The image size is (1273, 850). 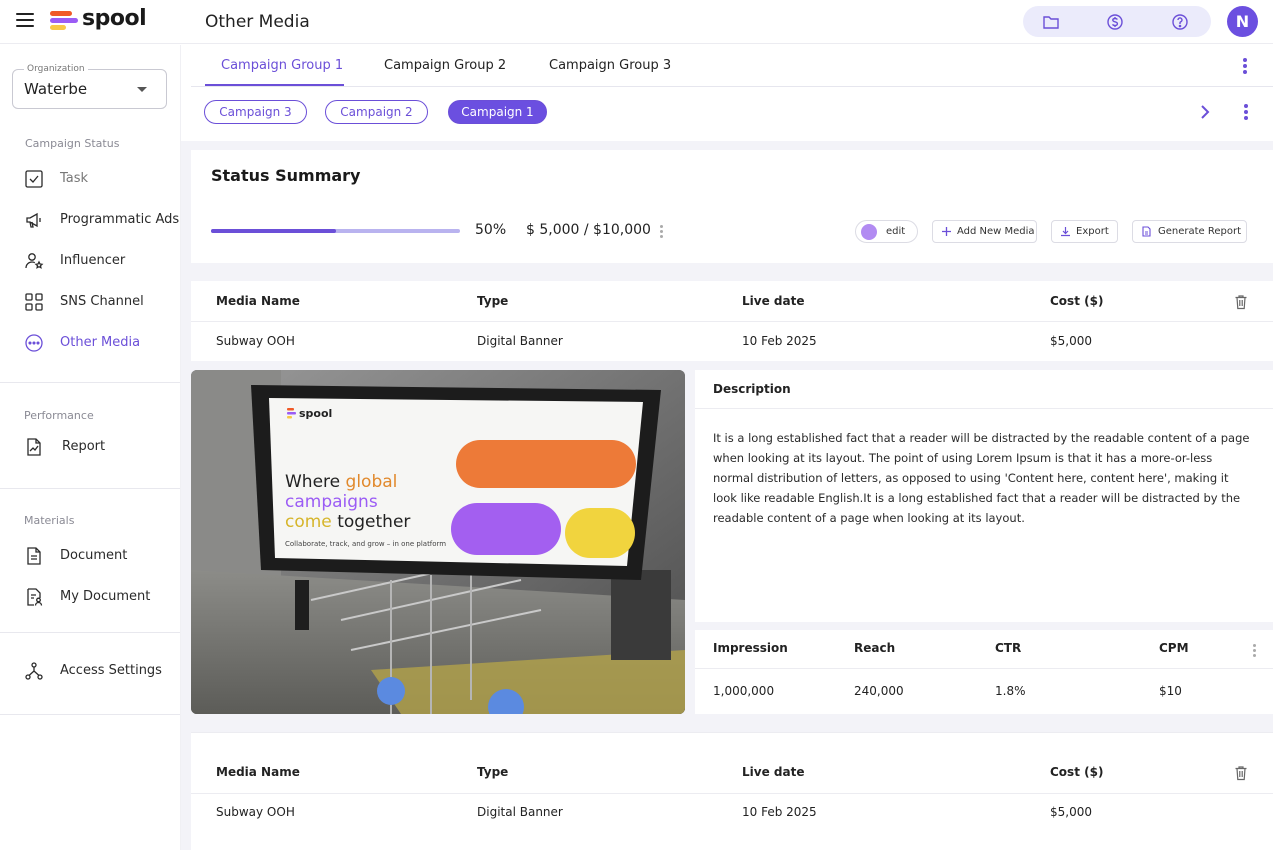 What do you see at coordinates (996, 231) in the screenshot?
I see `add-new-media-label: Add New Media` at bounding box center [996, 231].